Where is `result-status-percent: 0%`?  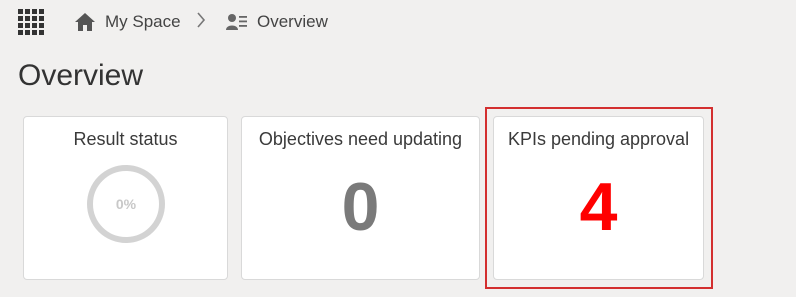
result-status-percent: 0% is located at coordinates (126, 204).